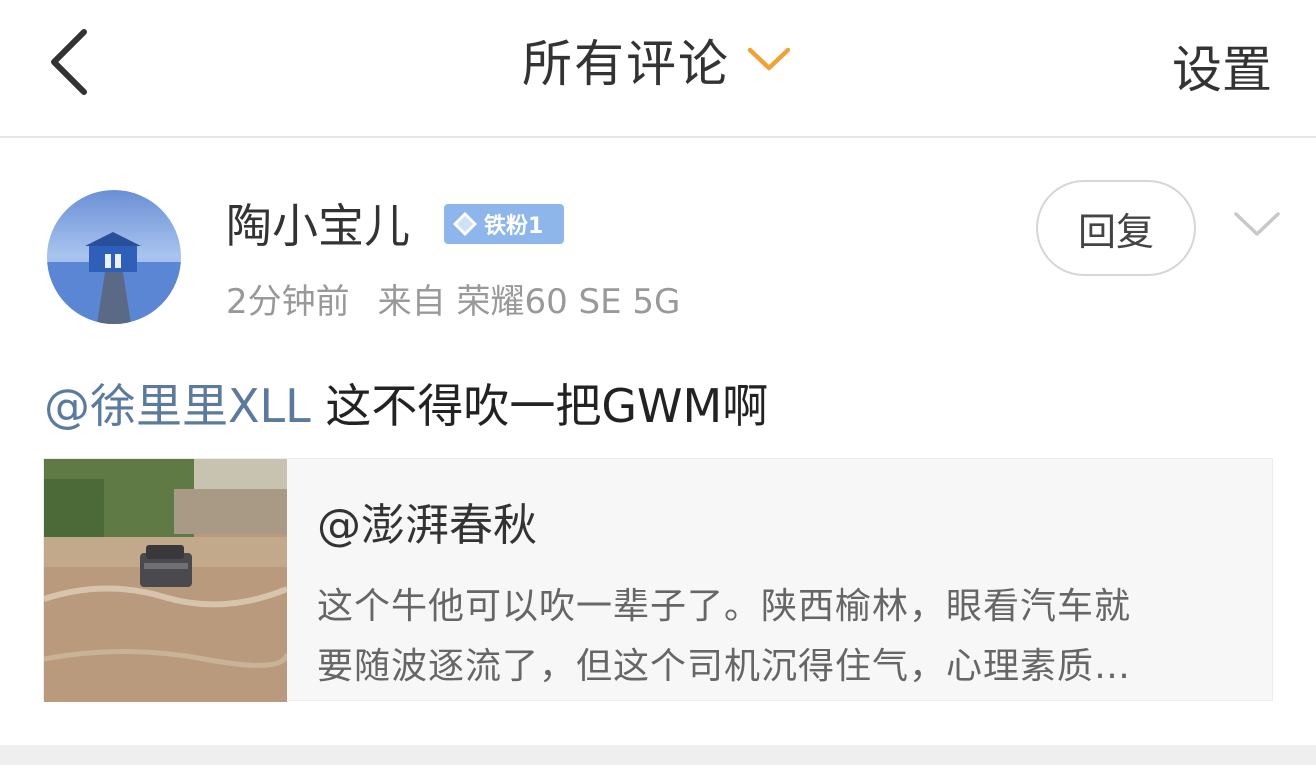  I want to click on username: 陶小宝儿, so click(318, 223).